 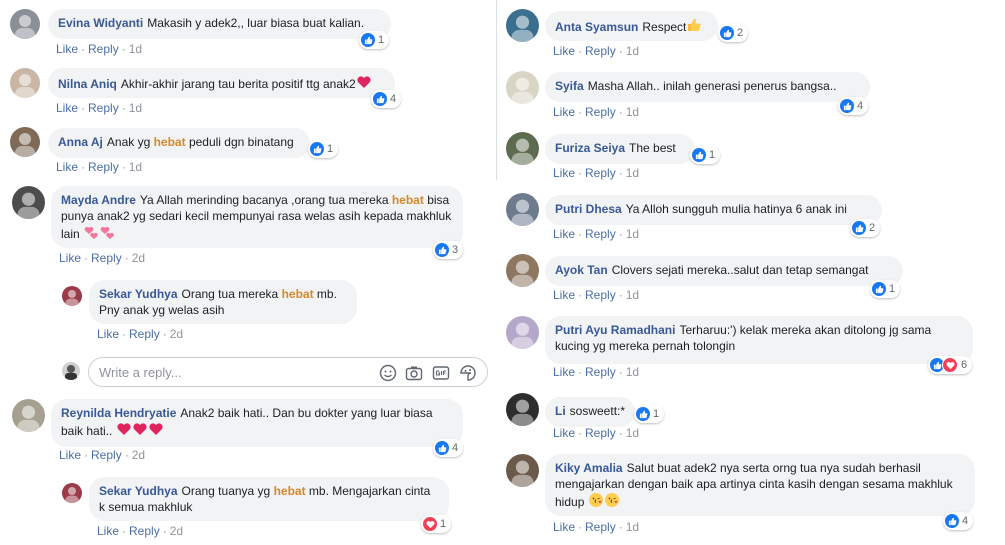 I want to click on commenter-name: Anta Syamsun, so click(x=596, y=27).